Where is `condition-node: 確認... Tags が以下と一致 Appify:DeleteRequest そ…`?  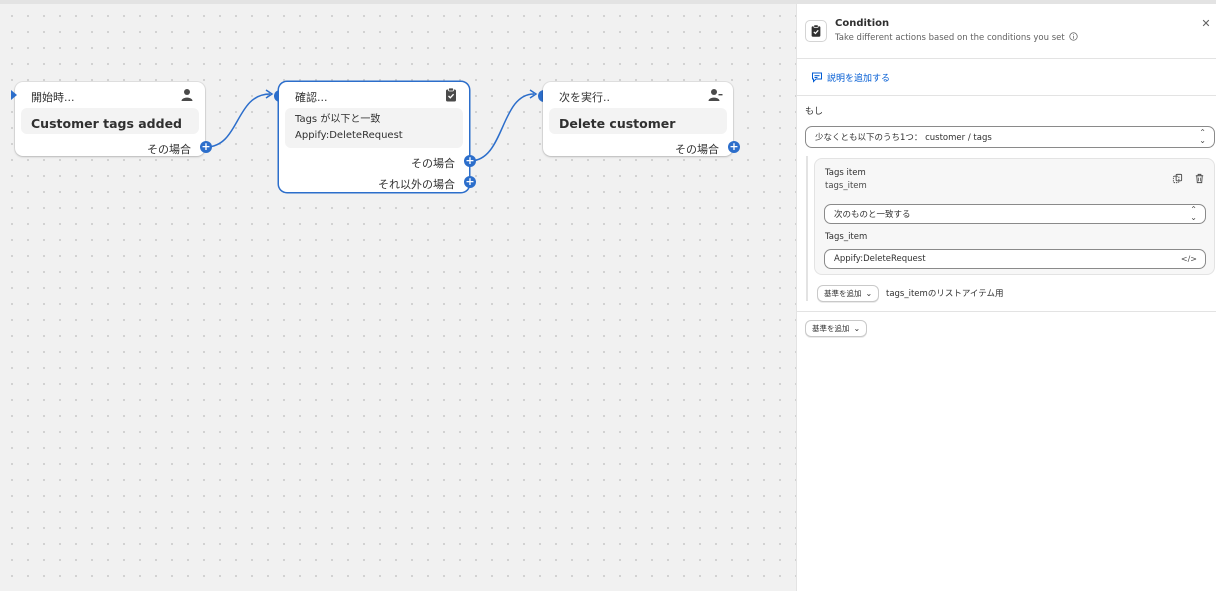
condition-node: 確認... Tags が以下と一致 Appify:DeleteRequest そ… is located at coordinates (374, 137).